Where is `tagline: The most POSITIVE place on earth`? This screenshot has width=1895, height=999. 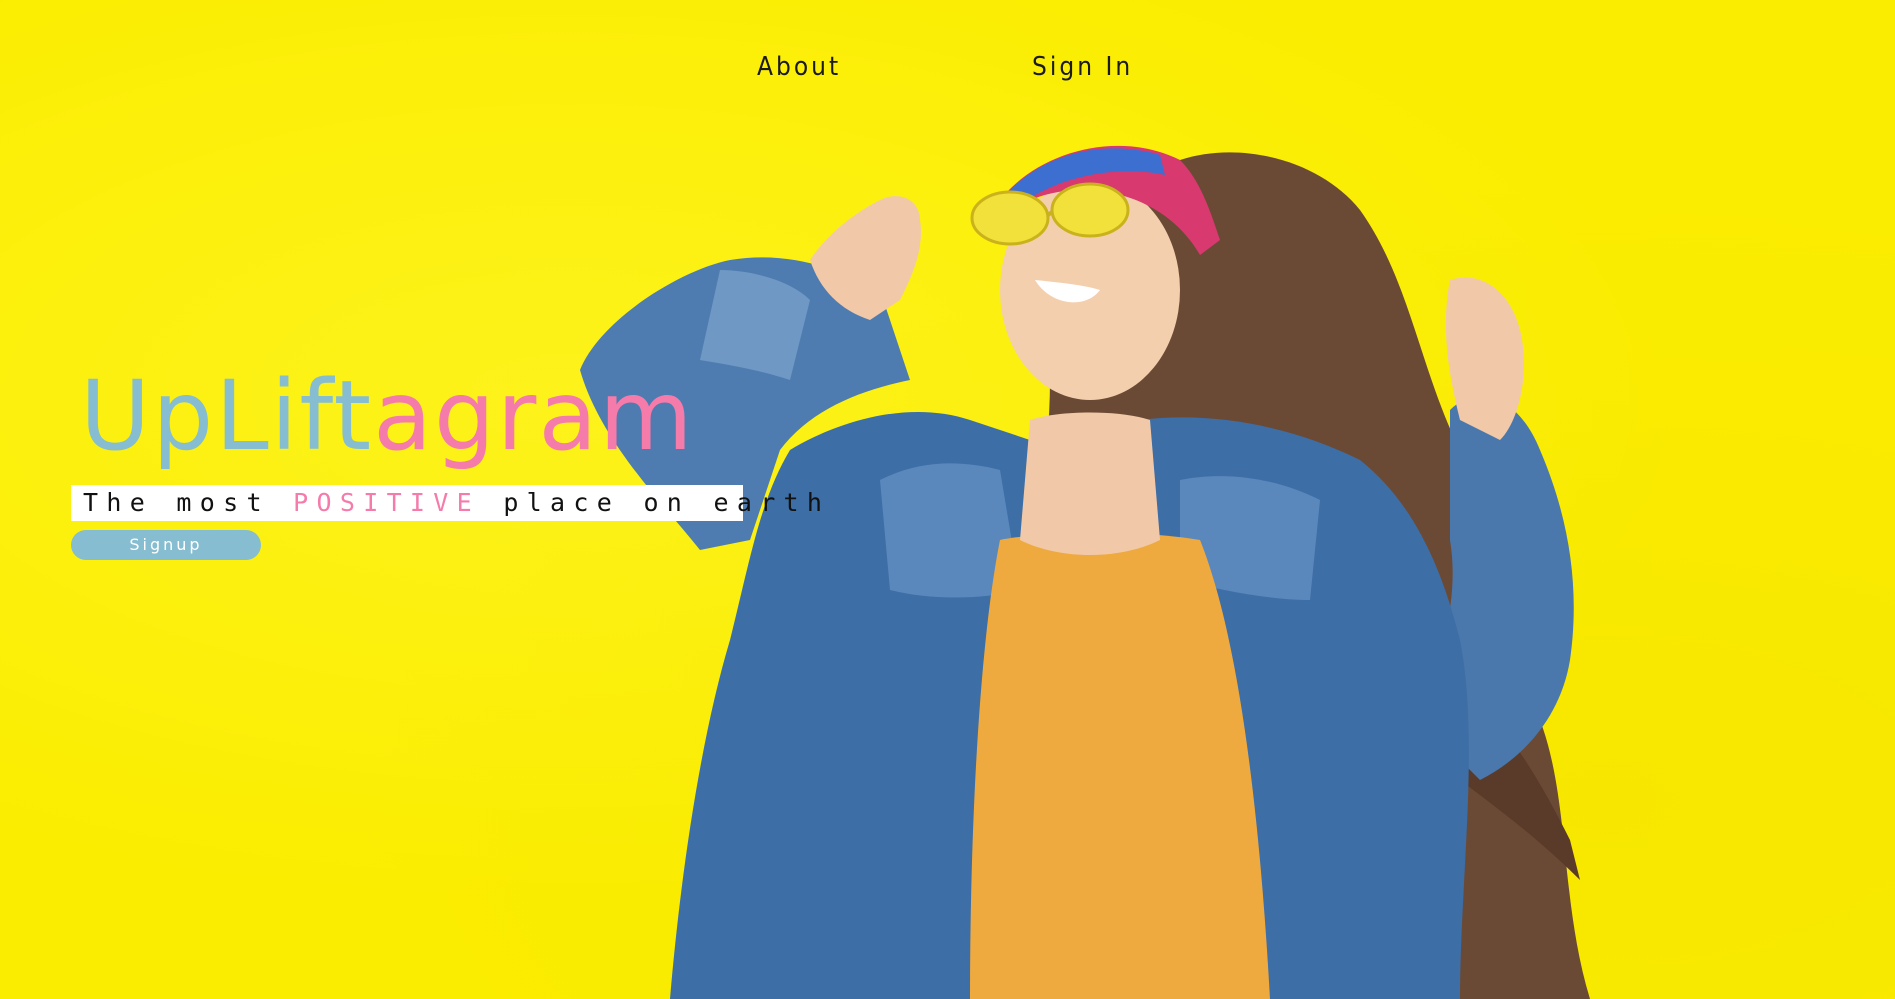 tagline: The most POSITIVE place on earth is located at coordinates (446, 503).